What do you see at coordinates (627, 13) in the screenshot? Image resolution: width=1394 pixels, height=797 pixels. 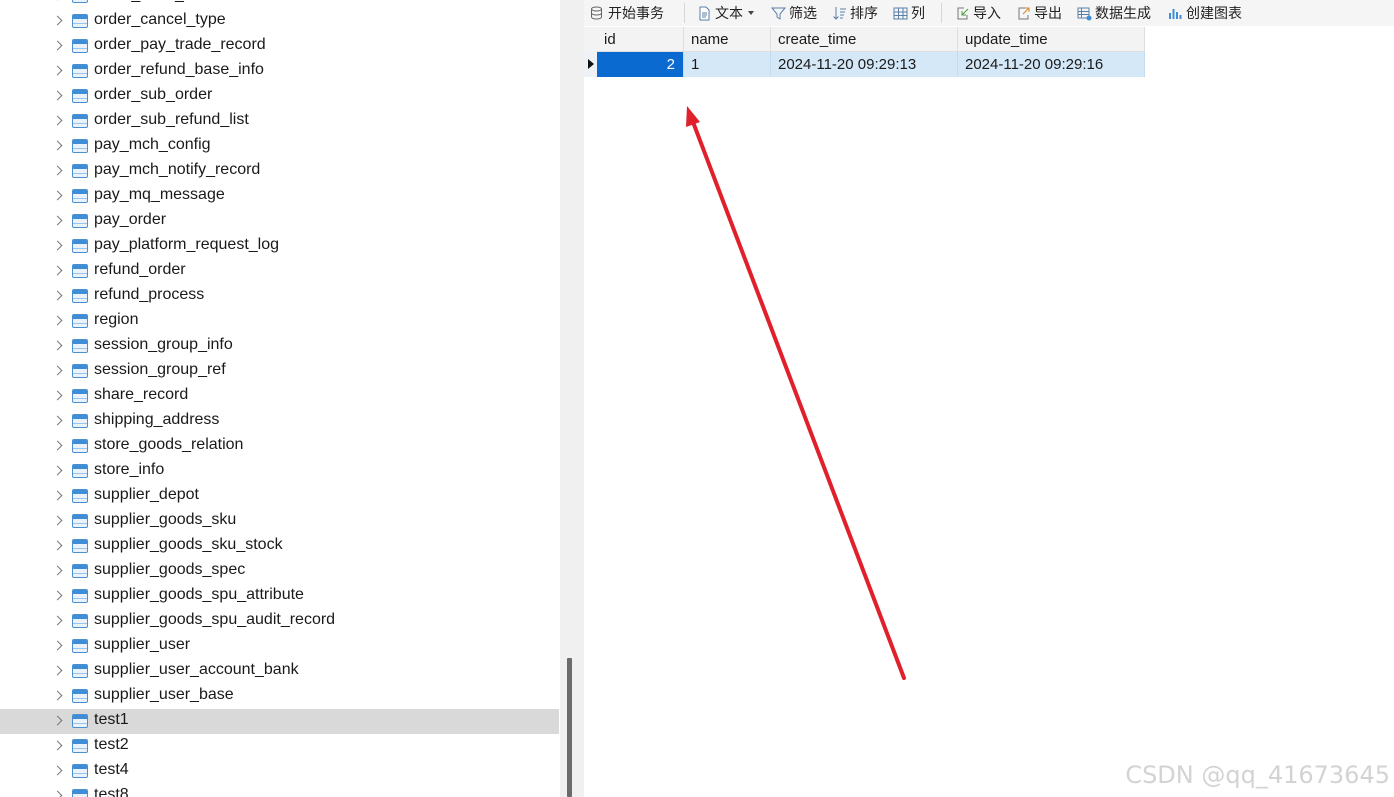 I see `begin-transaction-button: 开始事务` at bounding box center [627, 13].